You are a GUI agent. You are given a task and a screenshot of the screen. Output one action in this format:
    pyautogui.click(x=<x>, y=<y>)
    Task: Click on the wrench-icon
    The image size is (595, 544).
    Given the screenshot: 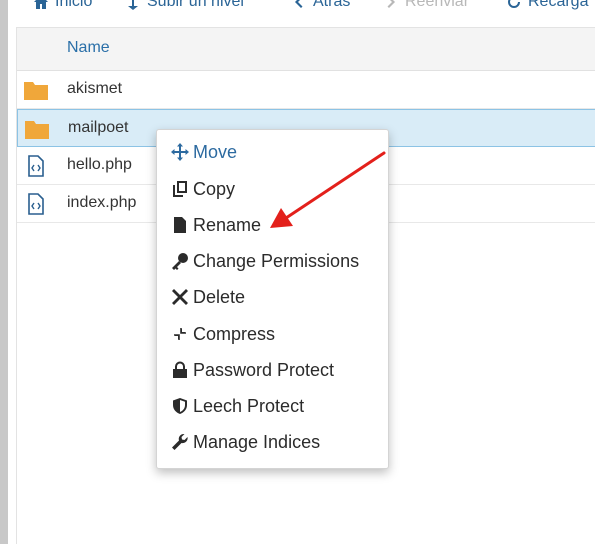 What is the action you would take?
    pyautogui.click(x=180, y=441)
    